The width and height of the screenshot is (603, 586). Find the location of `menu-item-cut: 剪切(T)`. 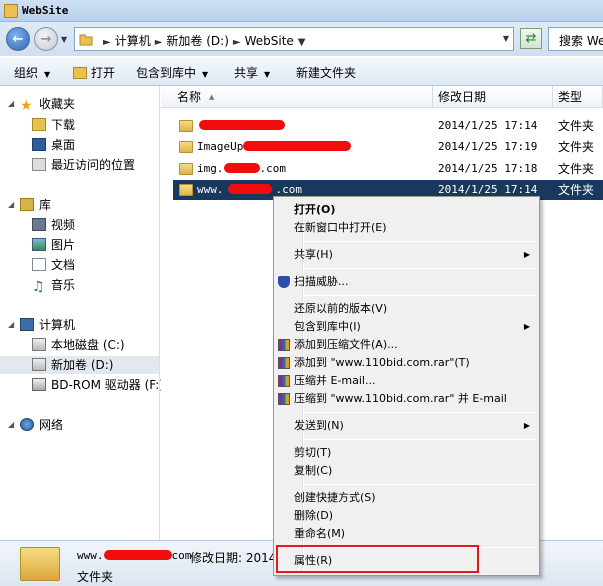

menu-item-cut: 剪切(T) is located at coordinates (406, 453).